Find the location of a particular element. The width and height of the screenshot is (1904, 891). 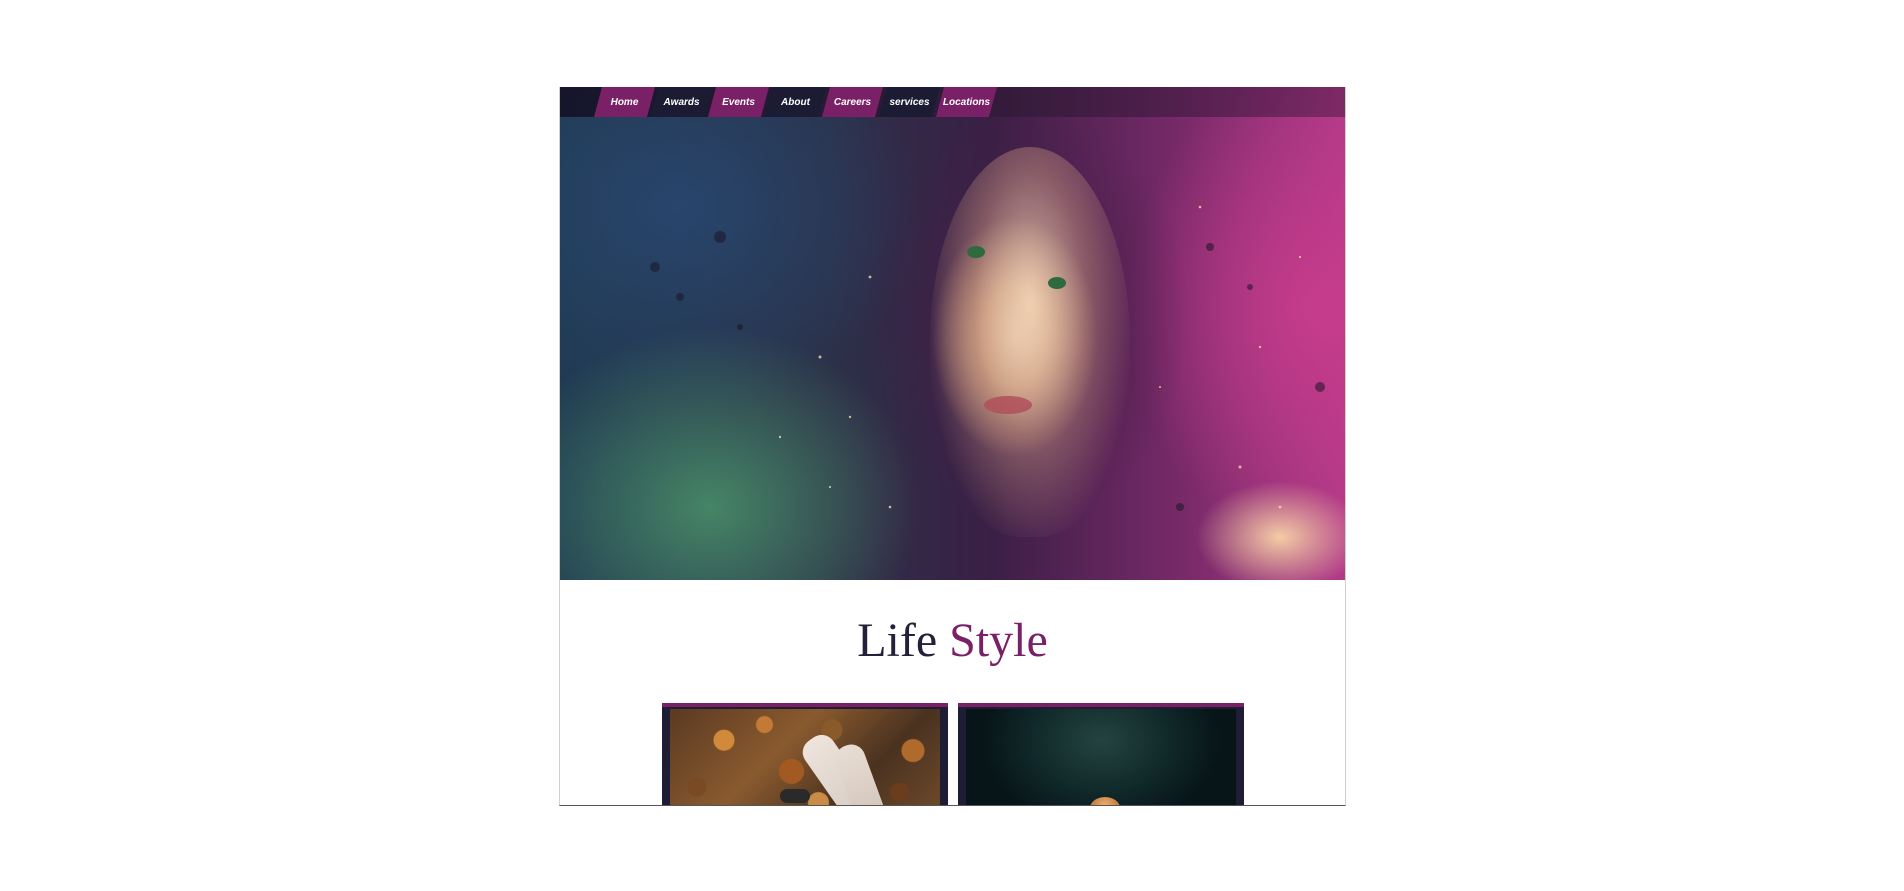

nav-item-about: About is located at coordinates (795, 102).